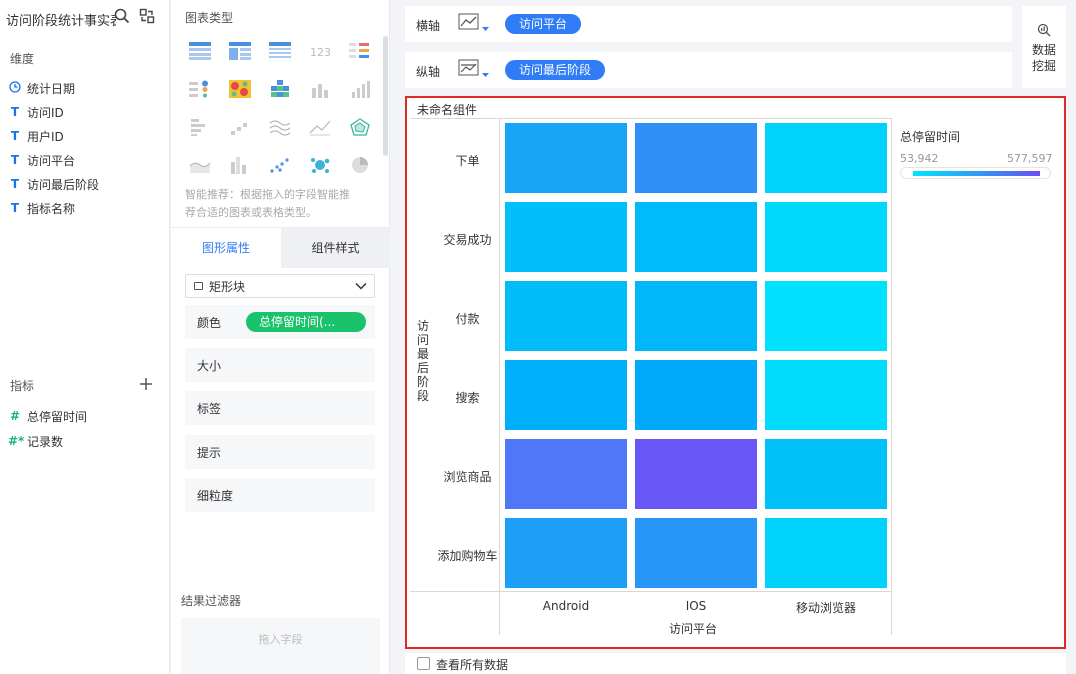 This screenshot has height=674, width=1076. Describe the element at coordinates (543, 24) in the screenshot. I see `x-axis-field-pill: 访问平台` at that location.